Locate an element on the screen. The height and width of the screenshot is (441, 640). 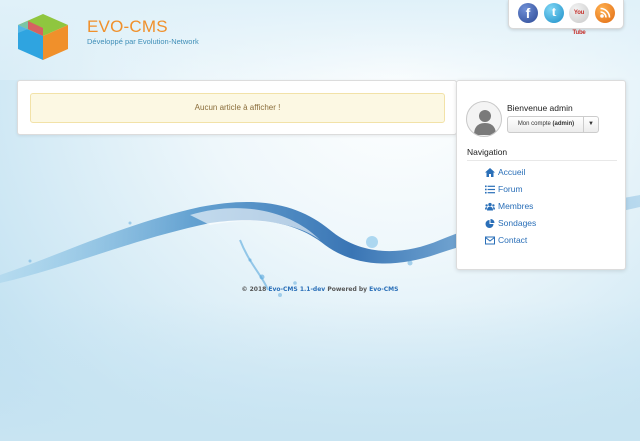
pie-chart-icon is located at coordinates (490, 223).